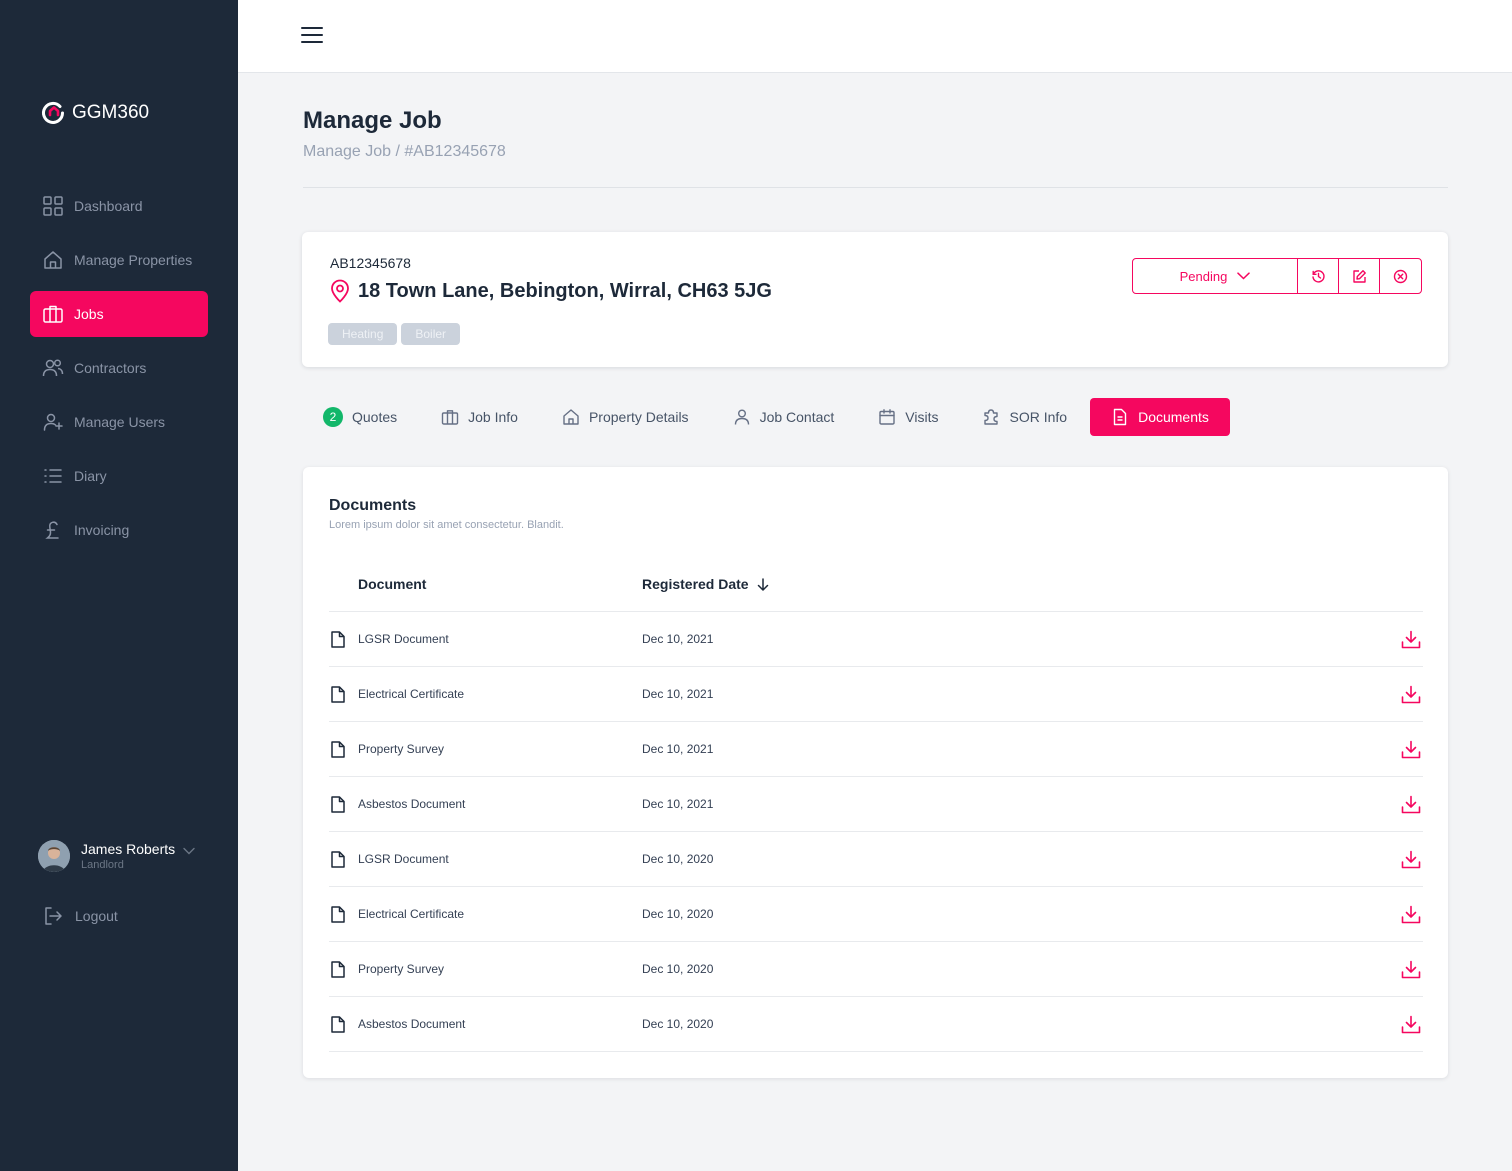 The width and height of the screenshot is (1512, 1171). Describe the element at coordinates (96, 916) in the screenshot. I see `logout-label: Logout` at that location.